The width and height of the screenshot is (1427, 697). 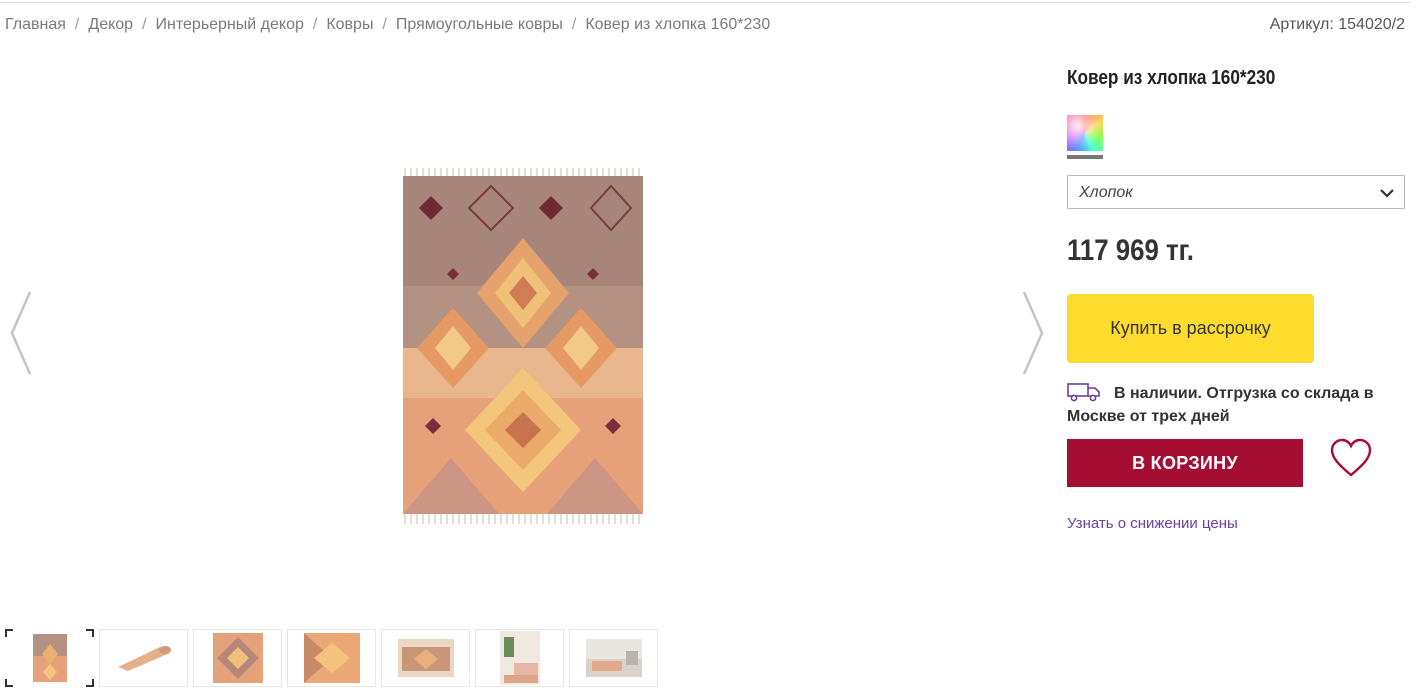 I want to click on color-swatch-multicolor, so click(x=1085, y=133).